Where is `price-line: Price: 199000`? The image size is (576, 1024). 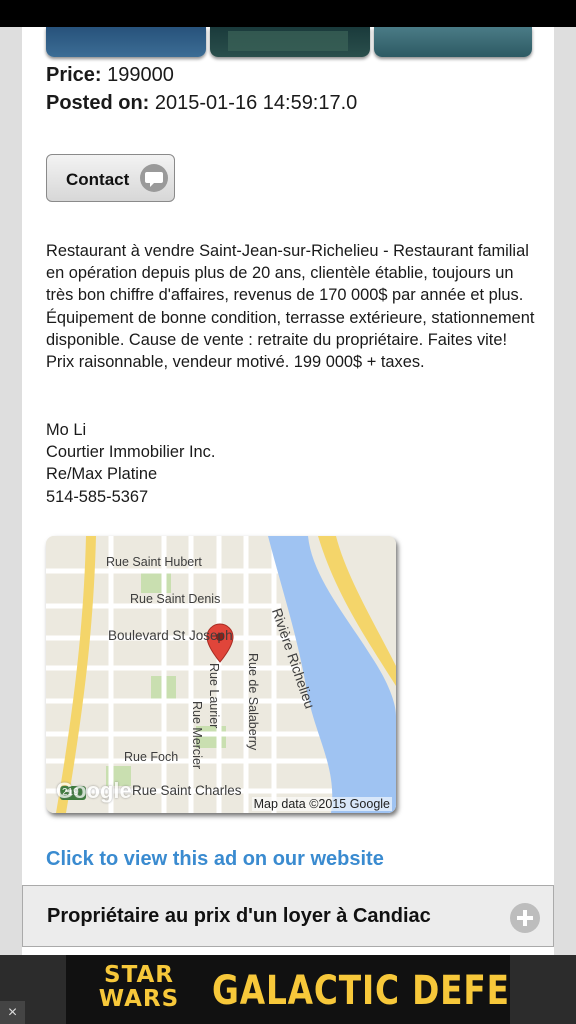 price-line: Price: 199000 is located at coordinates (110, 75).